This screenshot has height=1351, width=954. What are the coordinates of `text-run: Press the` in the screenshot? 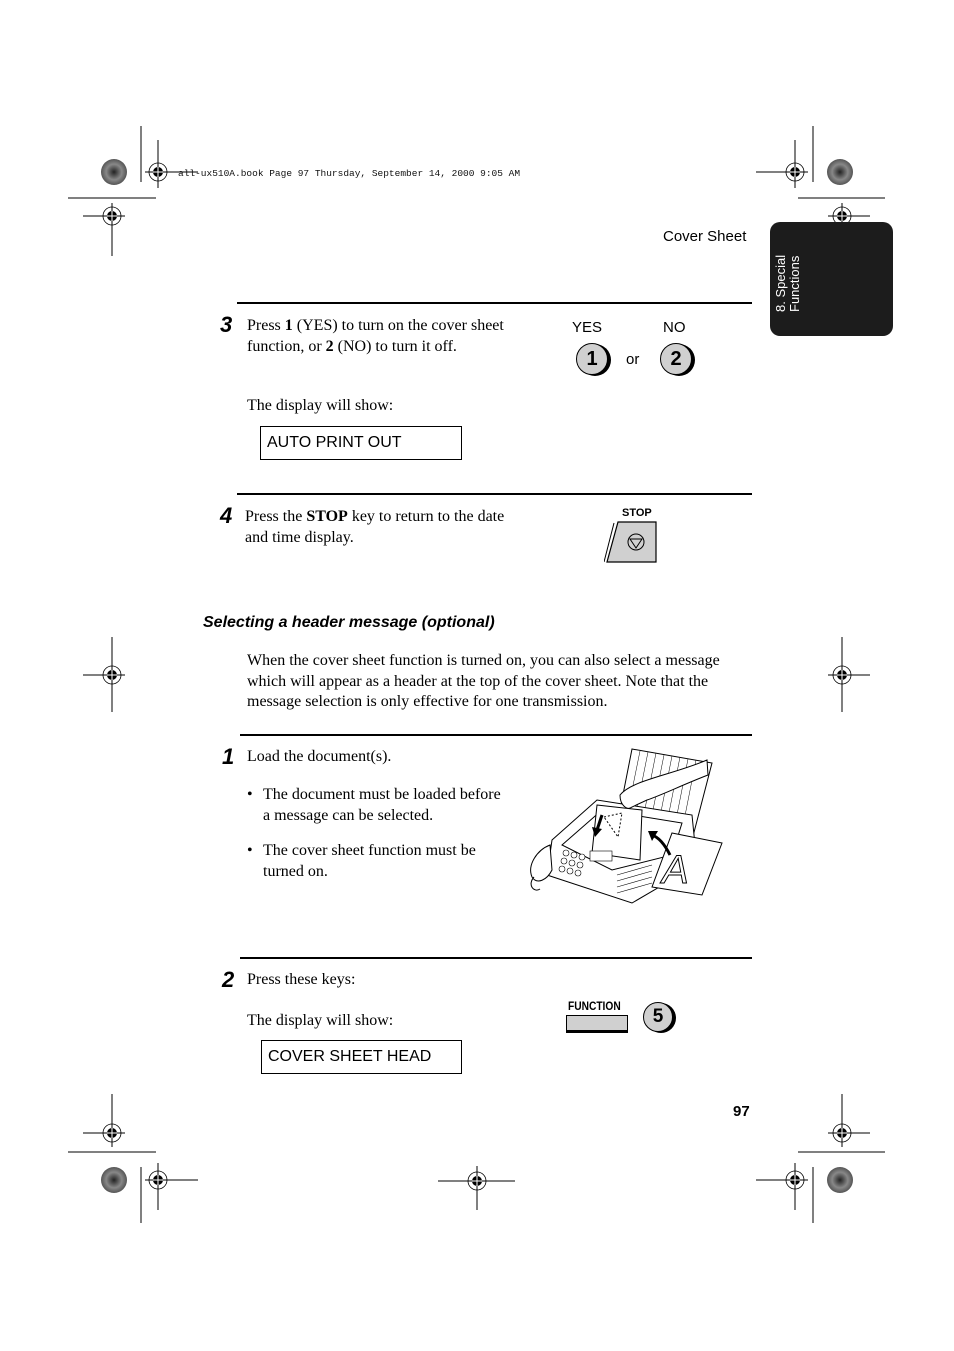 It's located at (276, 516).